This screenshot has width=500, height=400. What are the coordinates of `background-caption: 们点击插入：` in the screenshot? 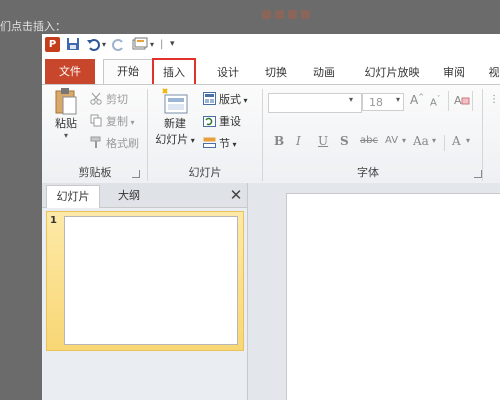 It's located at (33, 26).